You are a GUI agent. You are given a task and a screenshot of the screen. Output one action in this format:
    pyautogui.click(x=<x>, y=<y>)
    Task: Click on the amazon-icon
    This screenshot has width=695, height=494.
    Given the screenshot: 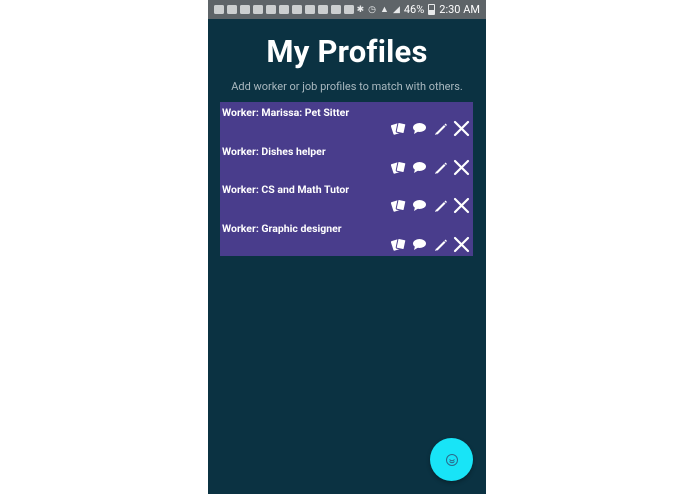 What is the action you would take?
    pyautogui.click(x=349, y=9)
    